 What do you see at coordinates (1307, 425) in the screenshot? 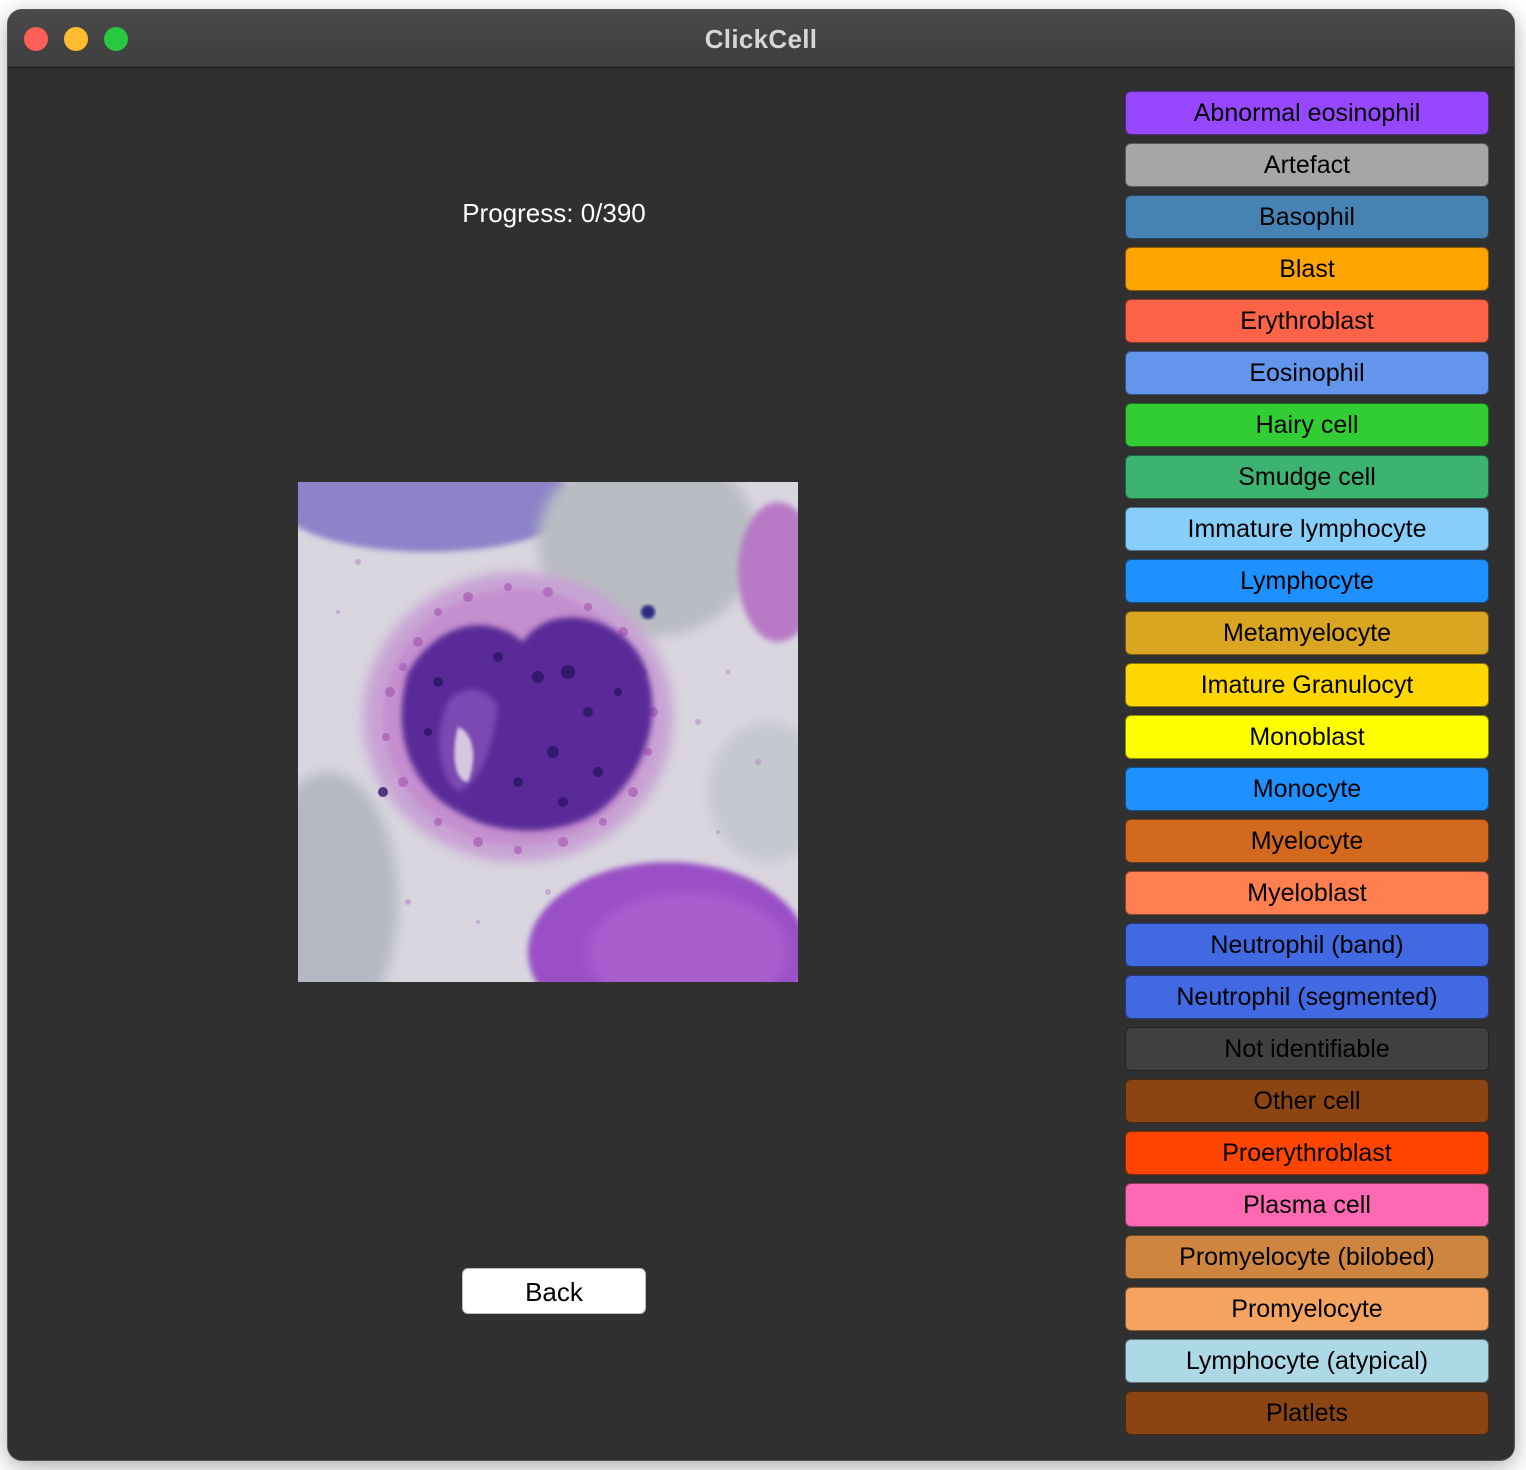
I see `category-button-hairy-cell: Hairy cell` at bounding box center [1307, 425].